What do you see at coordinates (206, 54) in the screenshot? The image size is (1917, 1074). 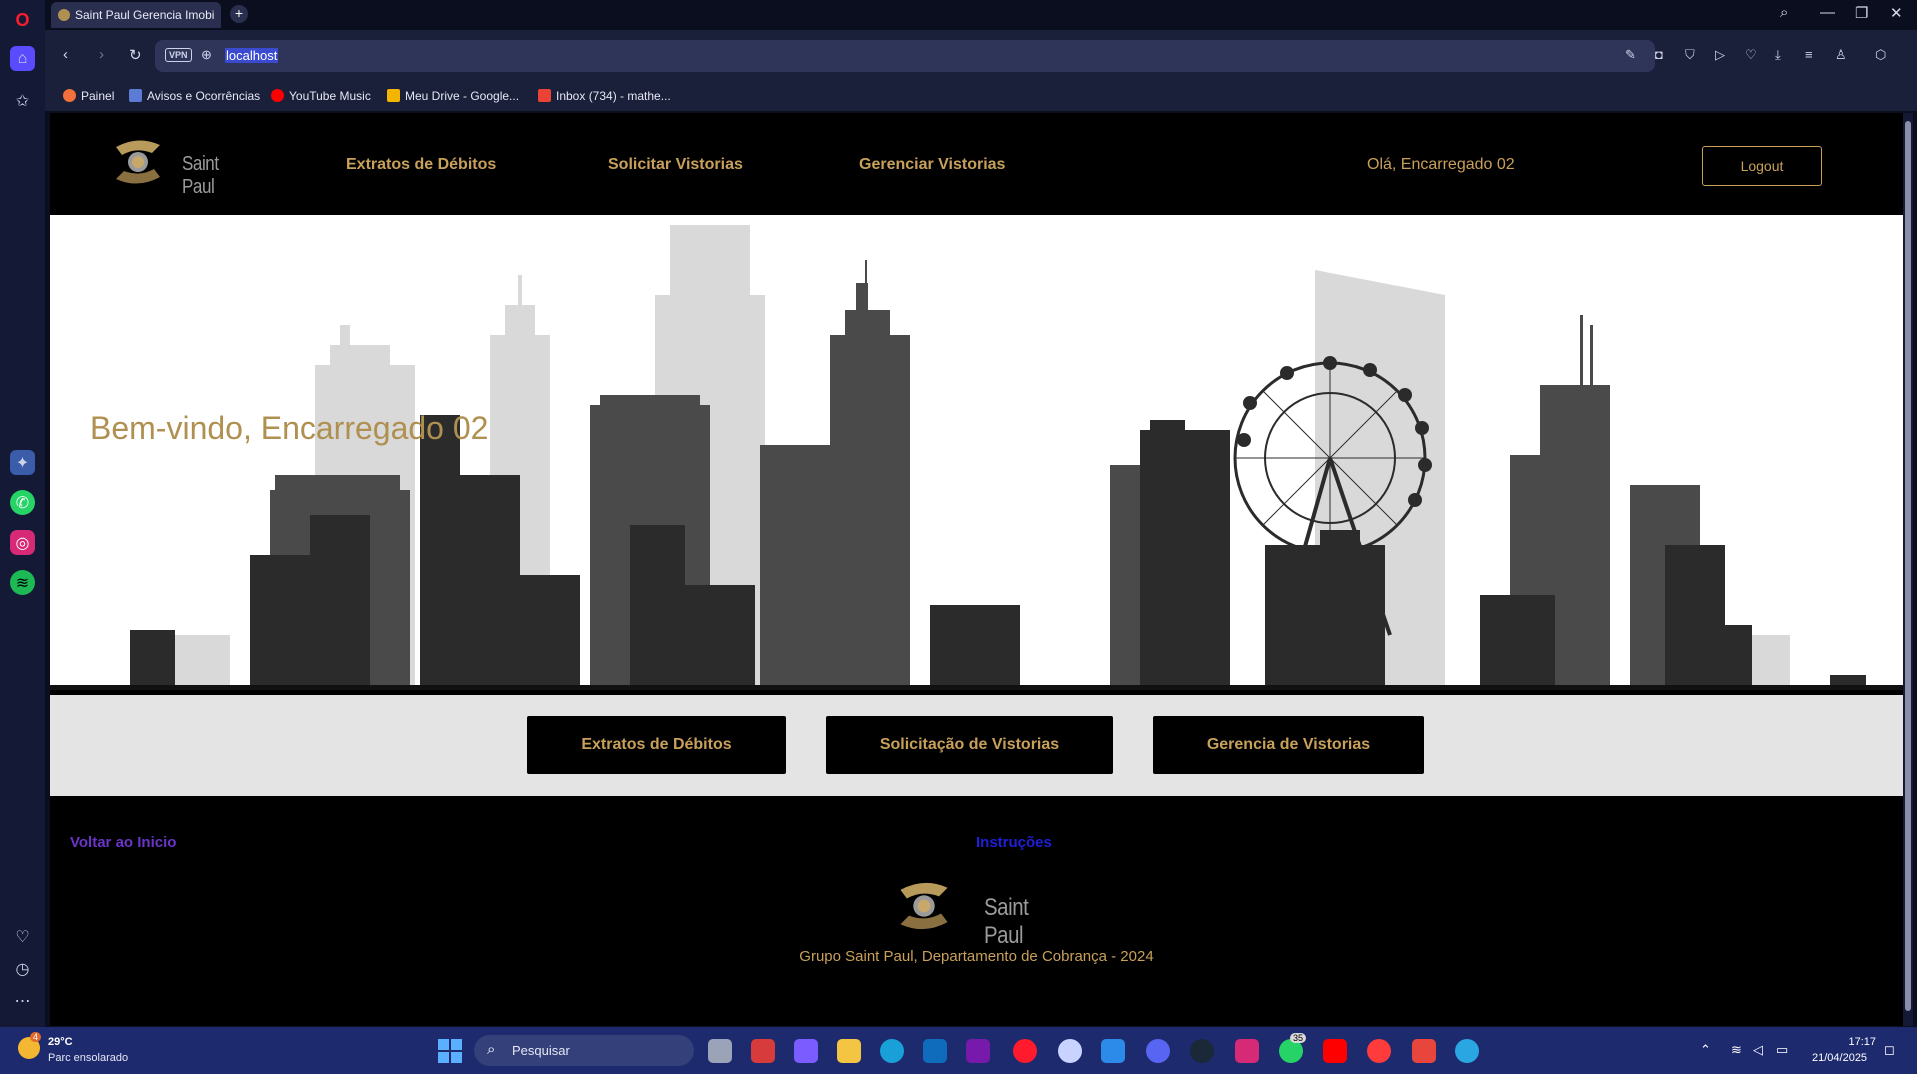 I see `globe-icon: ⊕` at bounding box center [206, 54].